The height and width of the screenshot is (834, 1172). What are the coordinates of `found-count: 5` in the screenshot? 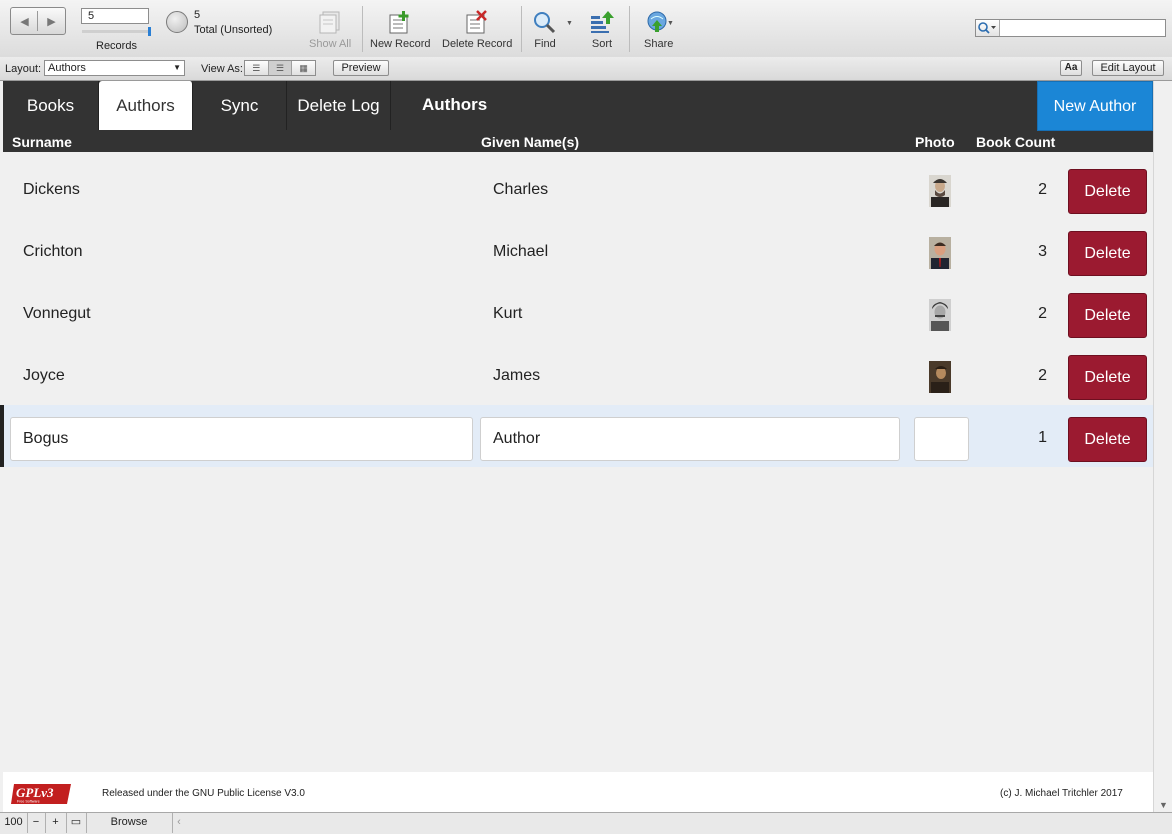 It's located at (197, 15).